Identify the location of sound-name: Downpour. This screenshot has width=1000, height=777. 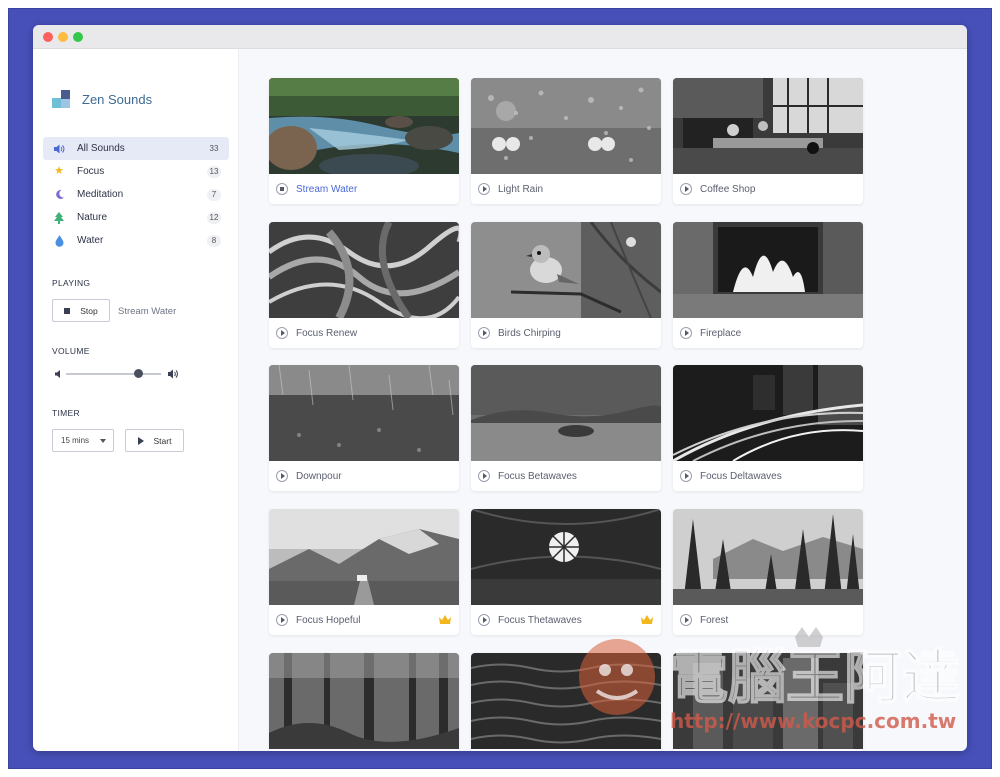
(319, 476).